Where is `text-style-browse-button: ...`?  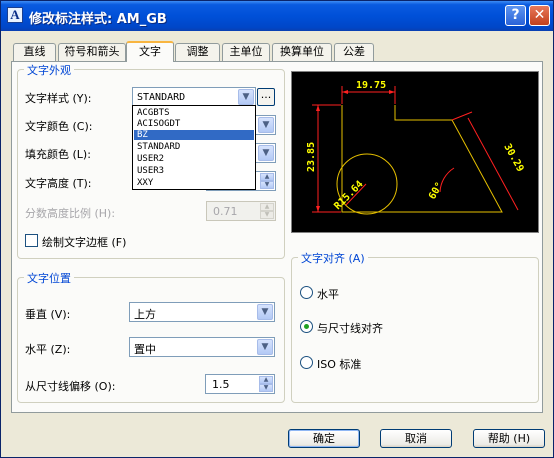
text-style-browse-button: ... is located at coordinates (266, 97).